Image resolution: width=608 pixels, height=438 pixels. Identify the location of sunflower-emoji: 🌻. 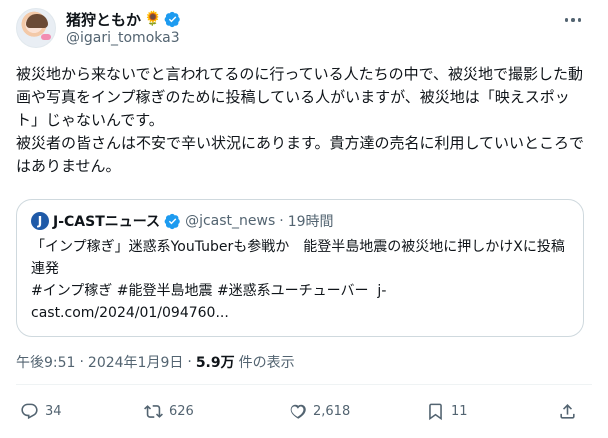
(153, 19).